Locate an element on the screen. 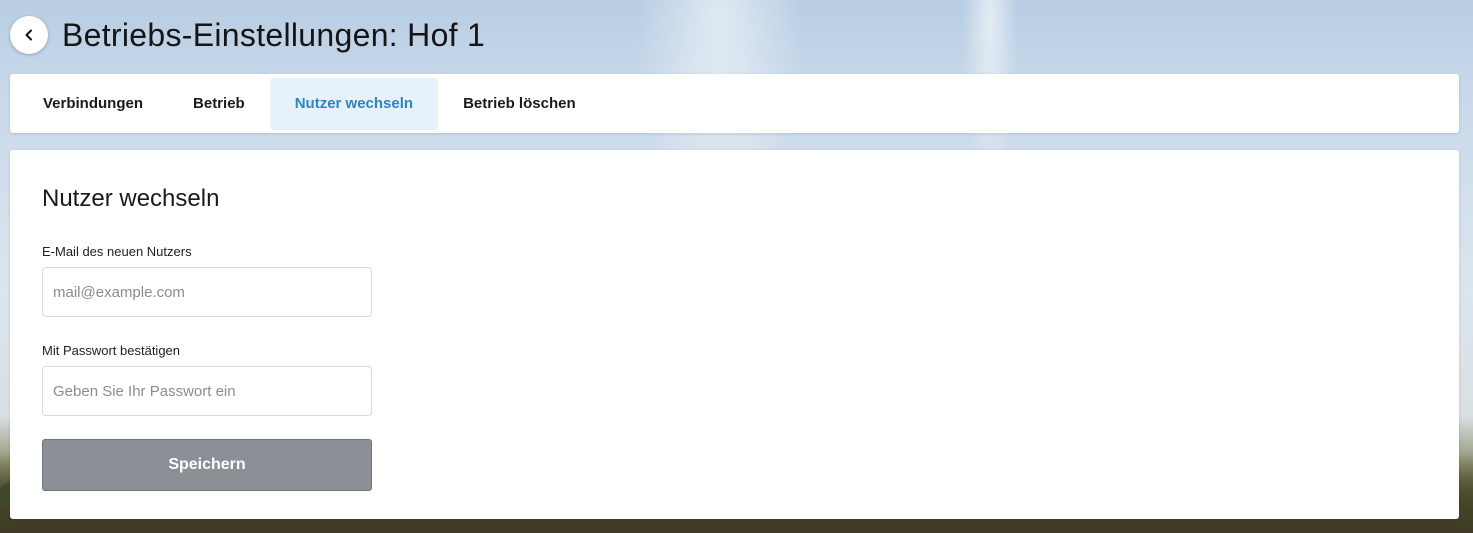 Image resolution: width=1473 pixels, height=533 pixels. password-input is located at coordinates (207, 391).